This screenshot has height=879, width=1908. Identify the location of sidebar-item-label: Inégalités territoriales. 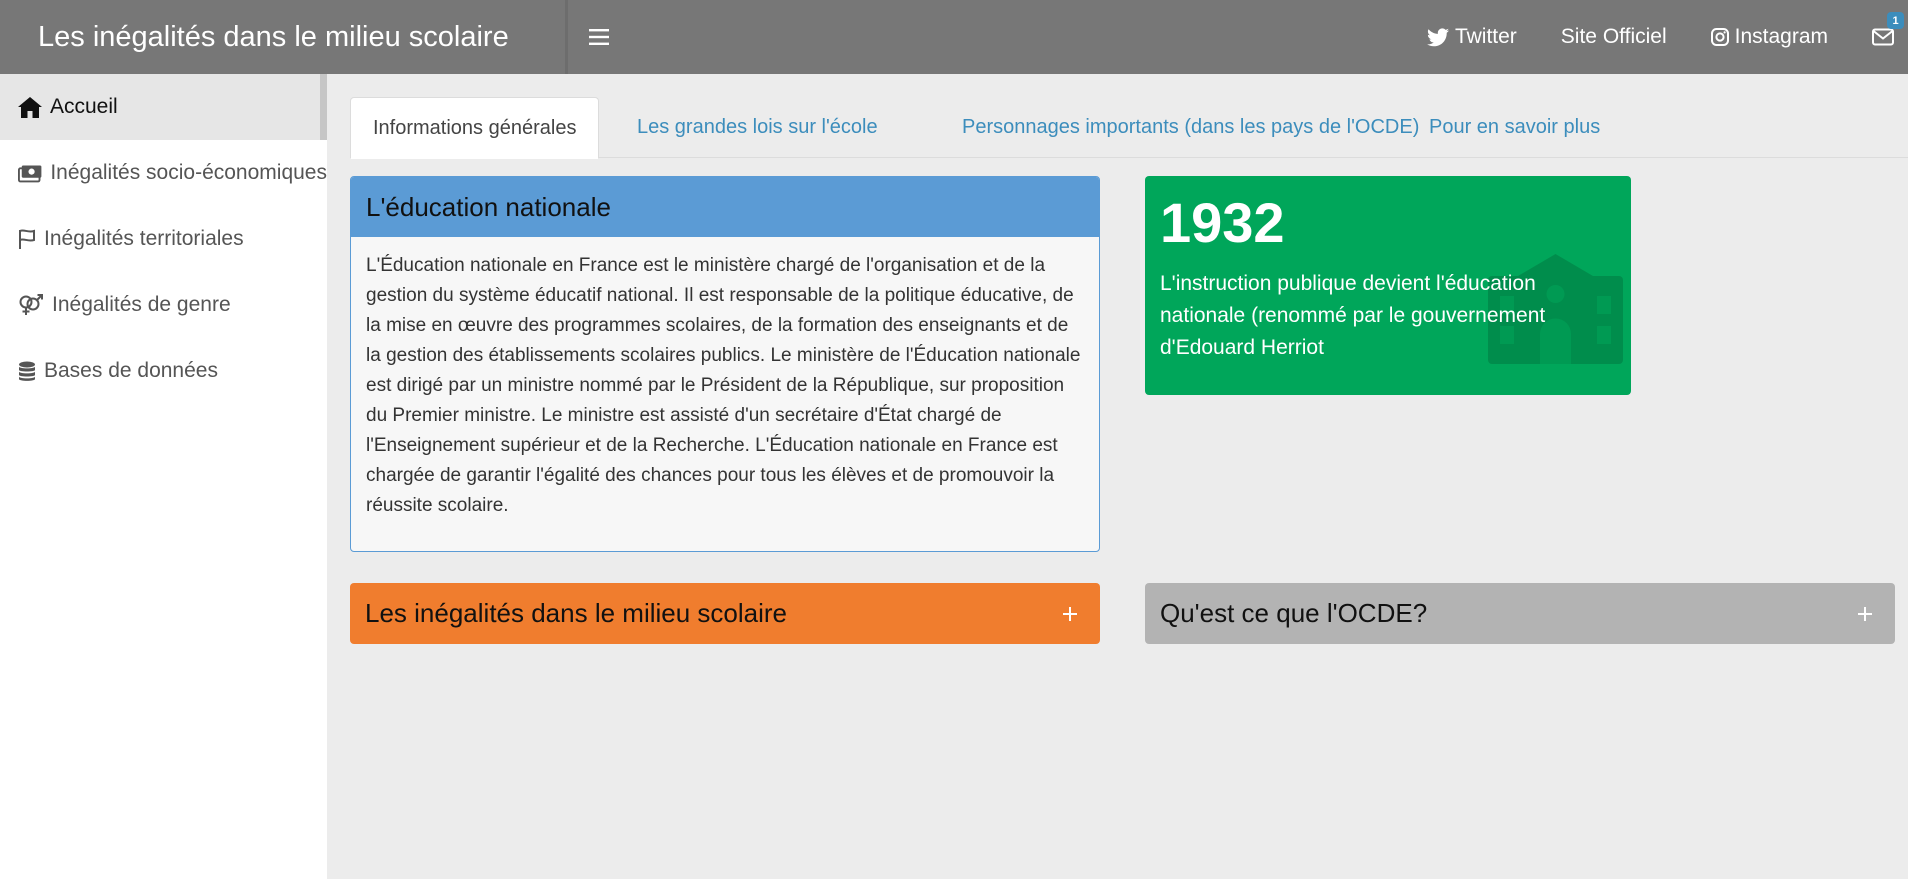
(144, 238).